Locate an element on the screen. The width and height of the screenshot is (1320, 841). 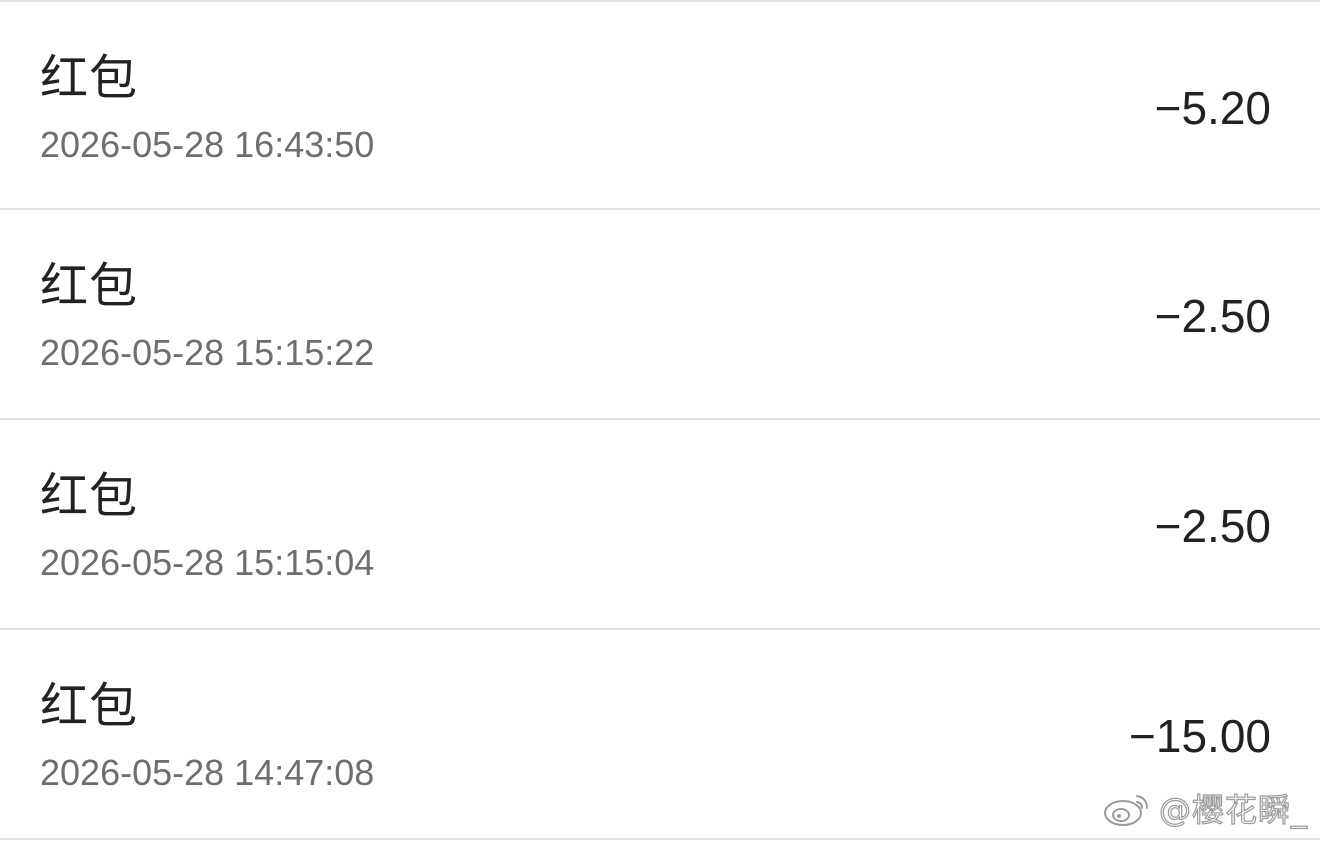
transaction-time: 2026-05-28 16:43:50 is located at coordinates (207, 144).